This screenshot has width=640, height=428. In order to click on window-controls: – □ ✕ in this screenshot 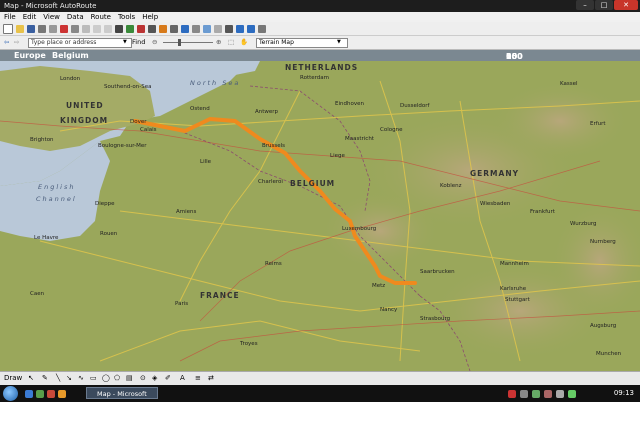, I will do `click(606, 5)`.